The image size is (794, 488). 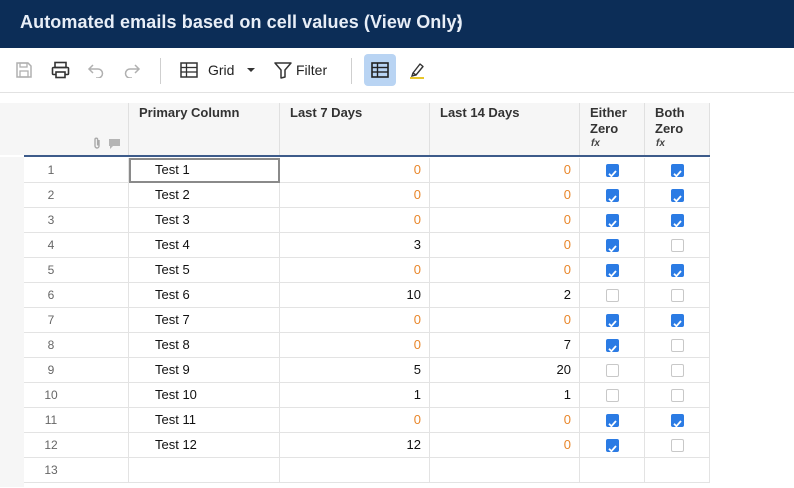 What do you see at coordinates (355, 470) in the screenshot?
I see `last-7-days-cell` at bounding box center [355, 470].